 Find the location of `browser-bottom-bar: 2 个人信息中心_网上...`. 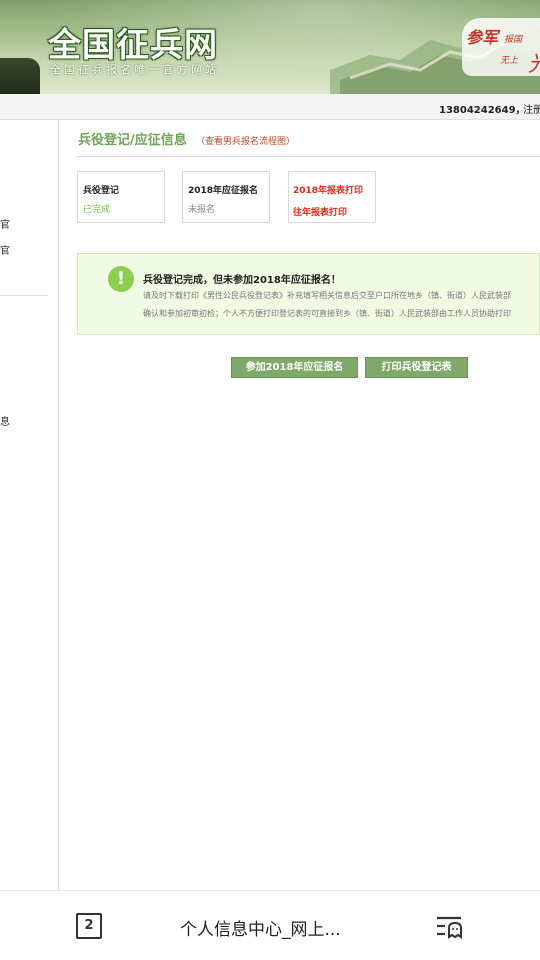

browser-bottom-bar: 2 个人信息中心_网上... is located at coordinates (270, 925).